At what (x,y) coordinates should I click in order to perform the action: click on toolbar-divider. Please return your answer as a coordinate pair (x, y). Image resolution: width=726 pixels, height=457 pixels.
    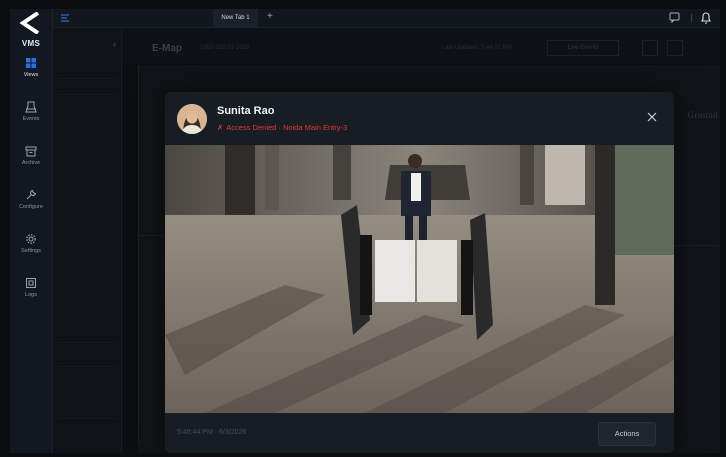
    Looking at the image, I should click on (691, 18).